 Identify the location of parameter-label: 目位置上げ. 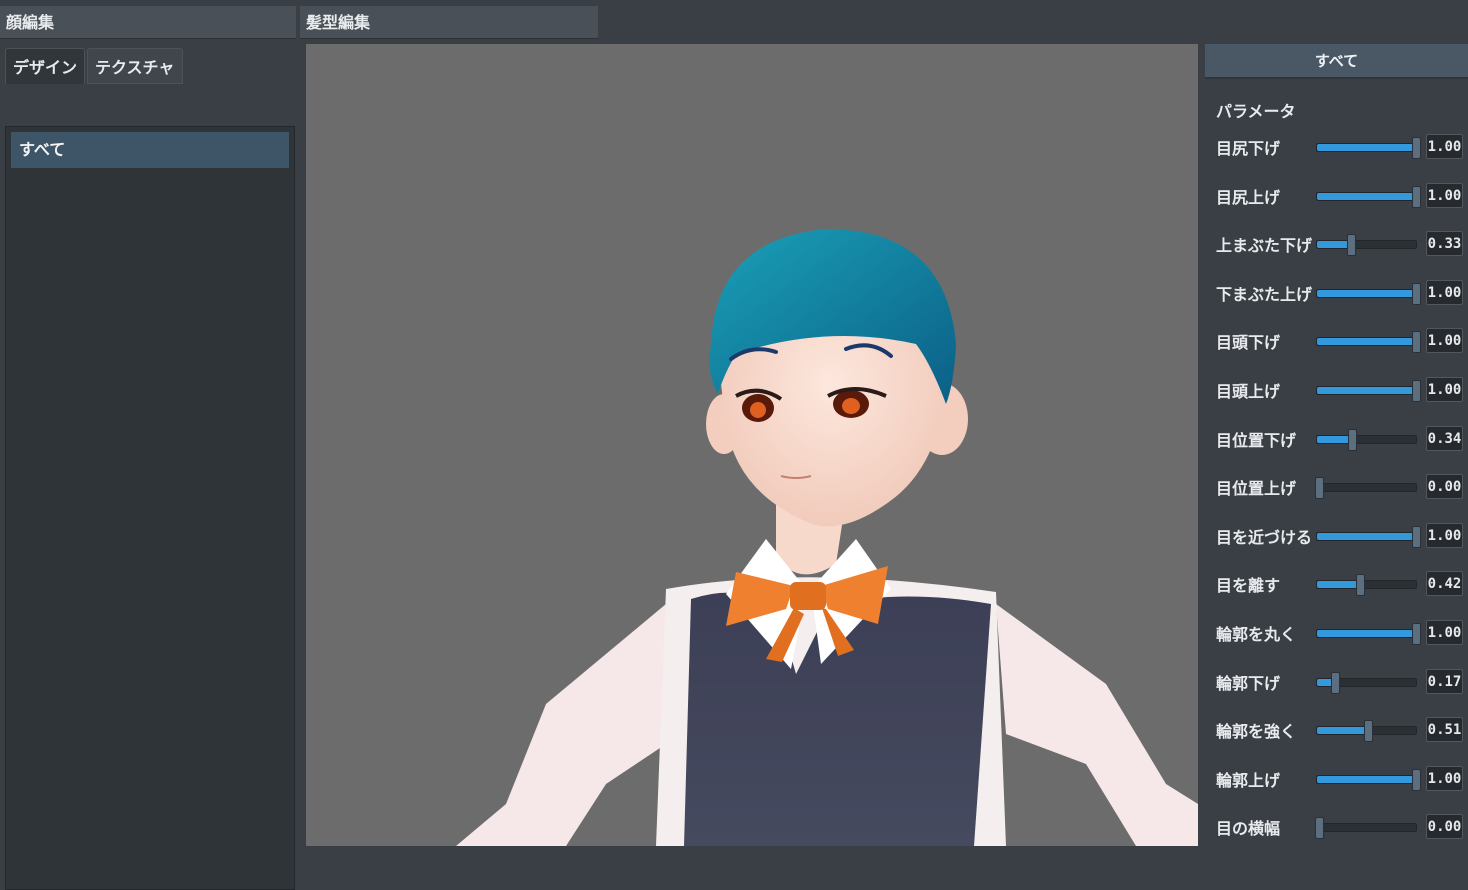
(1256, 489).